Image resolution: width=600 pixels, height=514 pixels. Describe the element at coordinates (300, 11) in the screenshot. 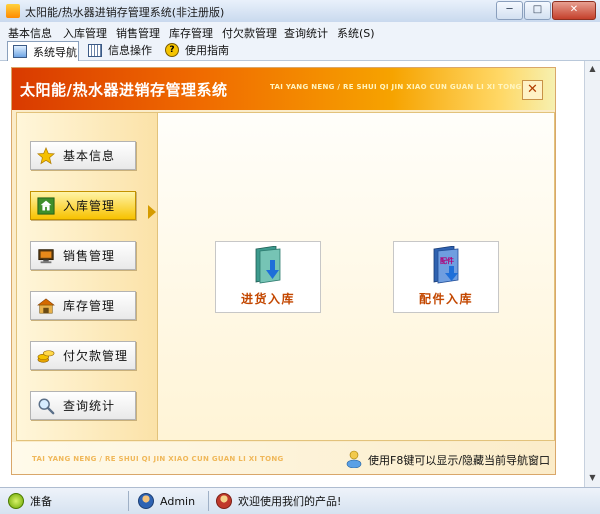

I see `title-bar: 太阳能/热水器进销存管理系统(非注册版) ─ □ ✕` at that location.